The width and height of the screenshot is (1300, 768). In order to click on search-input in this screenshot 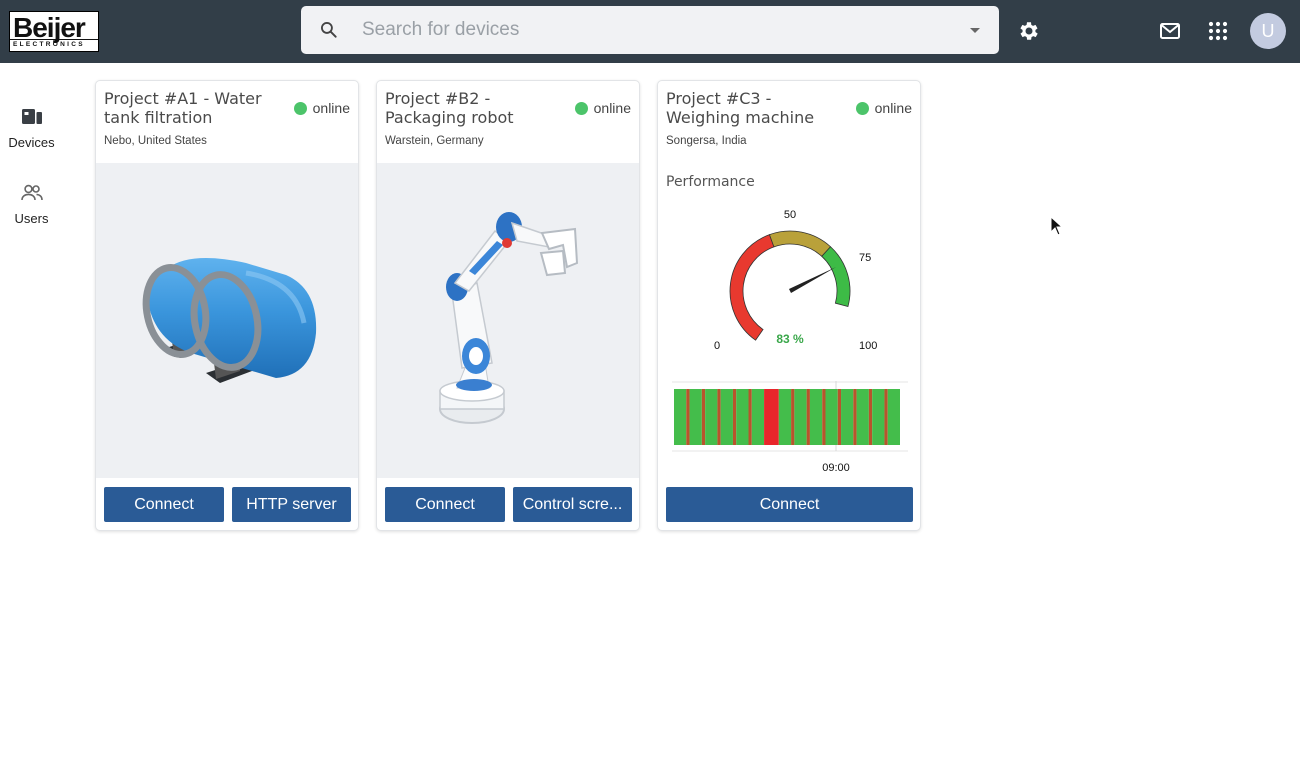, I will do `click(652, 30)`.